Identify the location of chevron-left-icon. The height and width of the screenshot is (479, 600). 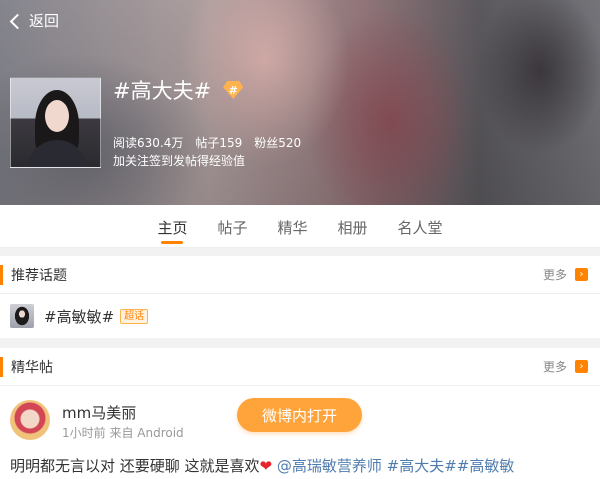
(17, 21).